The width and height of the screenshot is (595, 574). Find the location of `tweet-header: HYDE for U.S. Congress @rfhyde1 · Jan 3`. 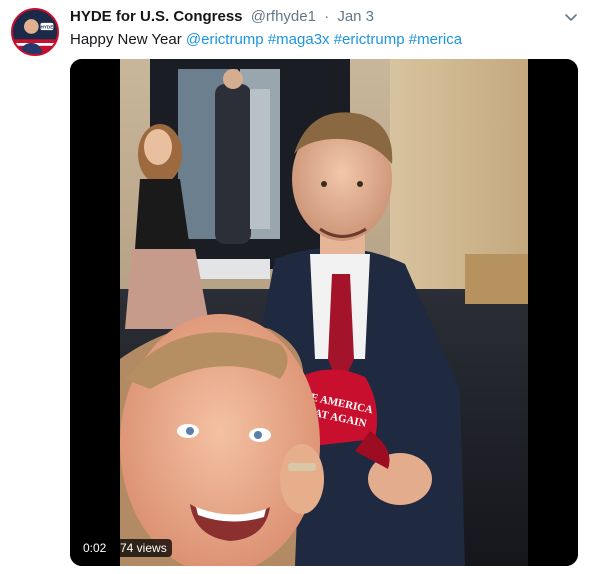

tweet-header: HYDE for U.S. Congress @rfhyde1 · Jan 3 is located at coordinates (222, 17).